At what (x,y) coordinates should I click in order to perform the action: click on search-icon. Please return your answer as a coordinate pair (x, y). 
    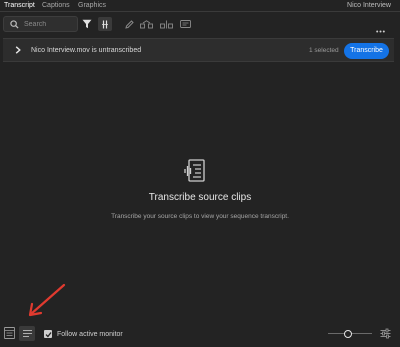
    Looking at the image, I should click on (14, 24).